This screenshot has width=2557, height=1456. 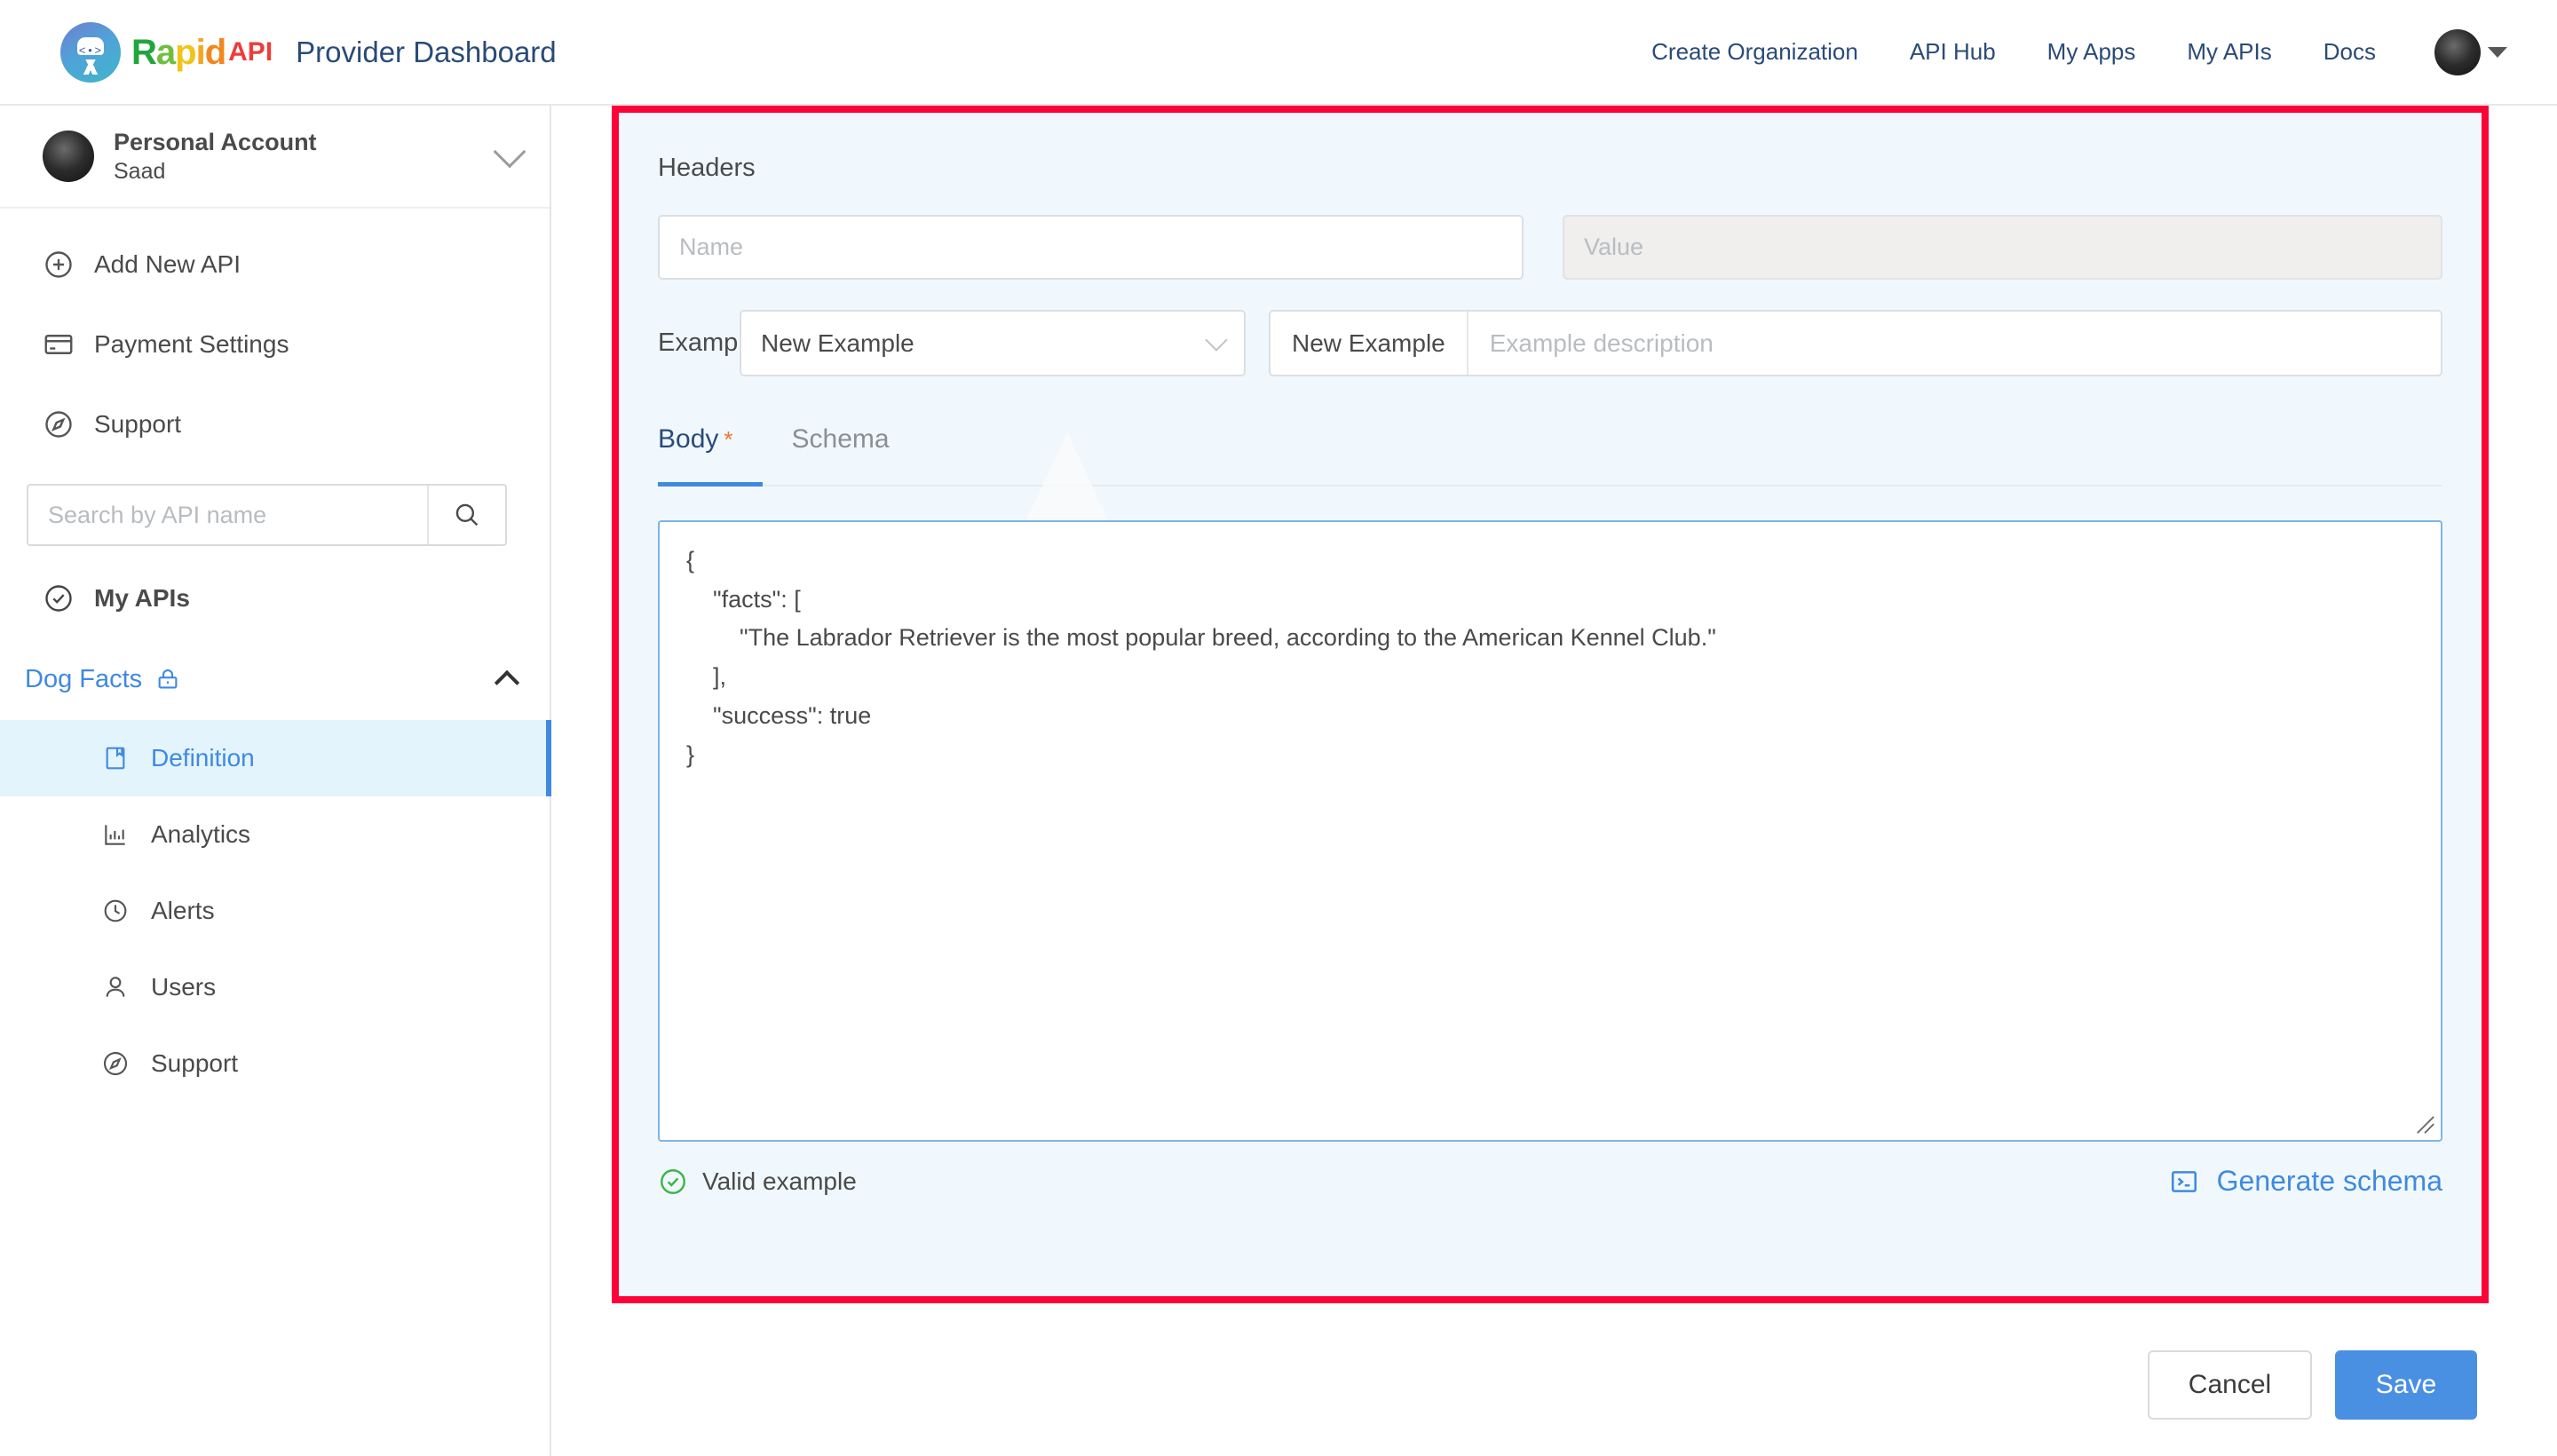 I want to click on search-input, so click(x=227, y=515).